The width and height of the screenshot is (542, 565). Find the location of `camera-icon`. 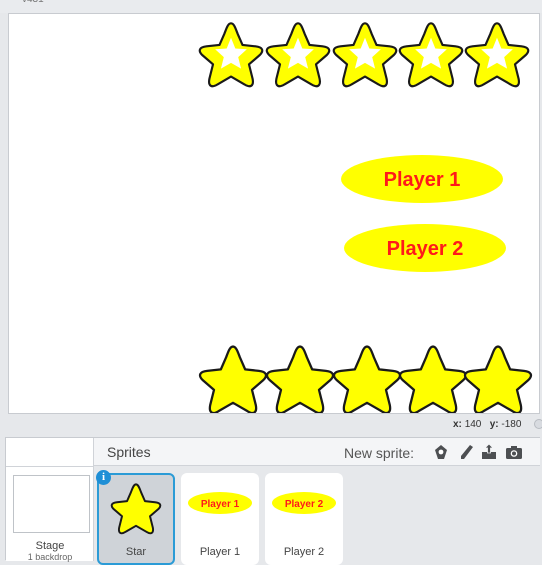

camera-icon is located at coordinates (514, 452).